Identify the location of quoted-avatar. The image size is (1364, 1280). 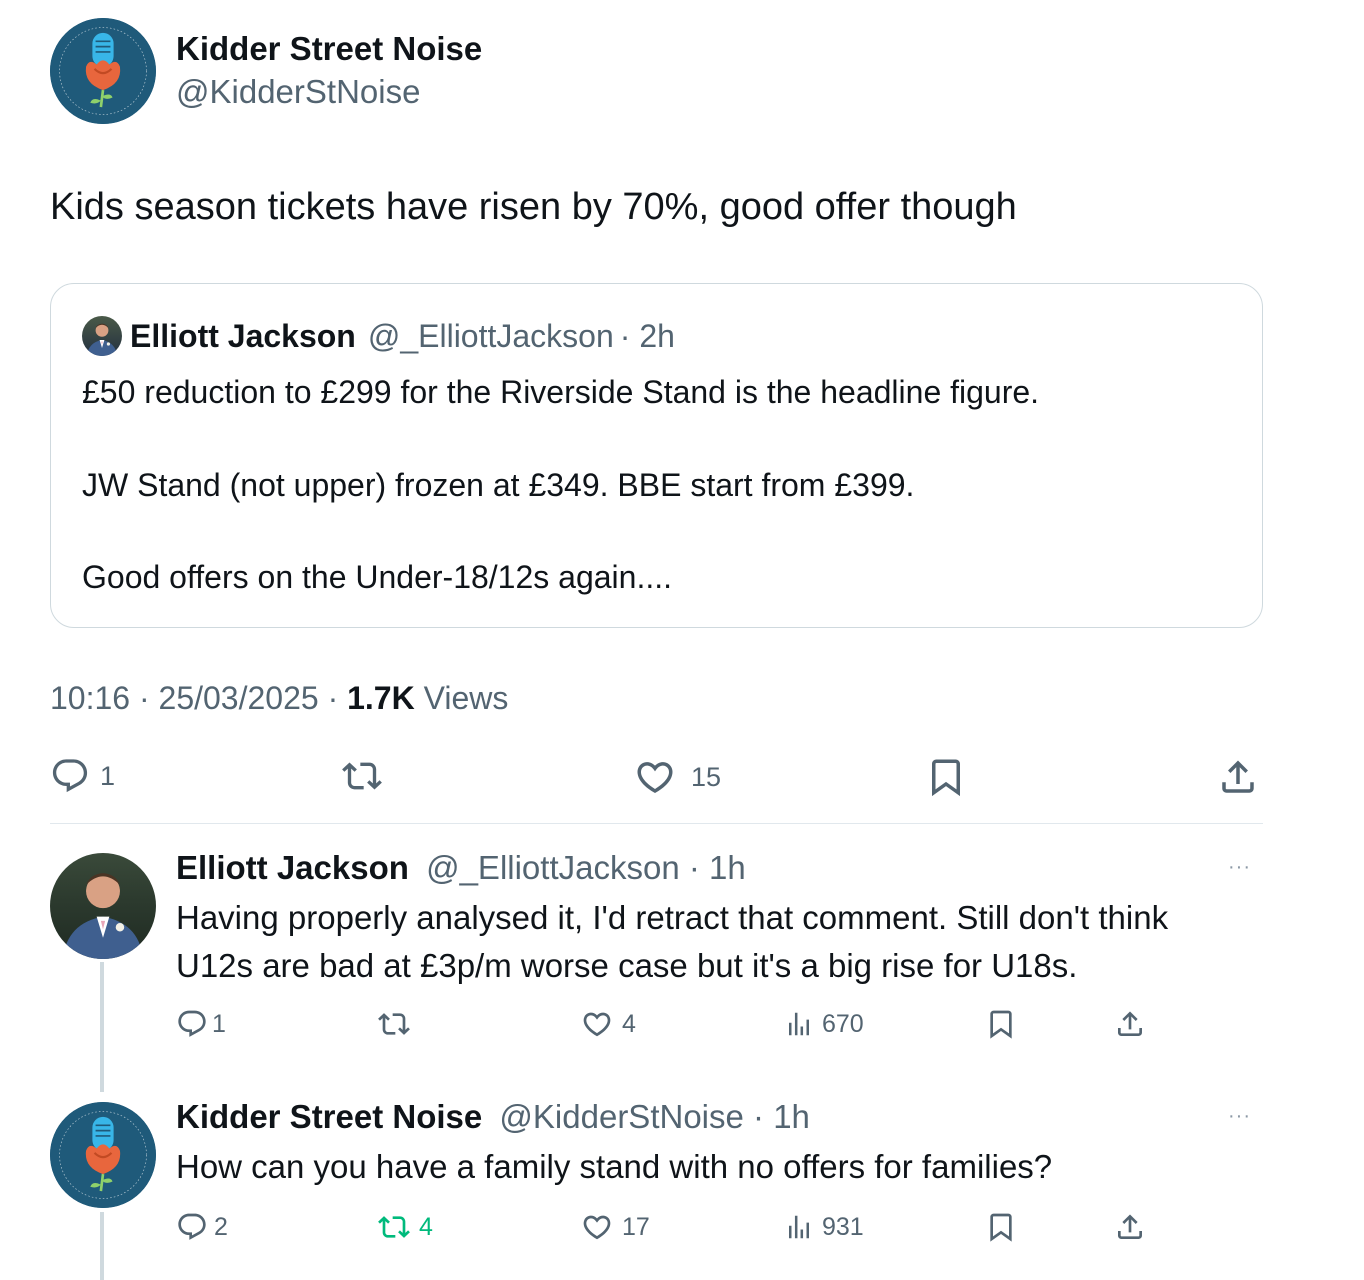
(102, 336).